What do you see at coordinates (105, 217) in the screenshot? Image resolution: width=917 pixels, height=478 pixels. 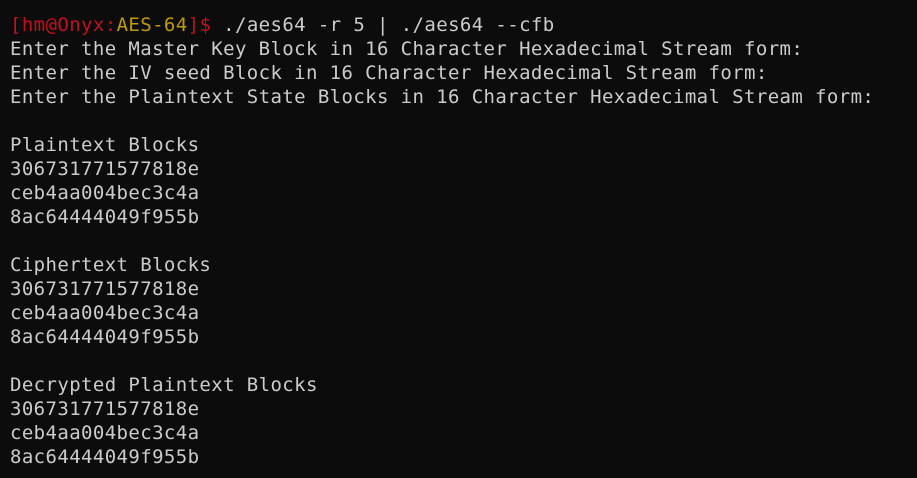 I see `plaintext-block: 8ac64444049f955b` at bounding box center [105, 217].